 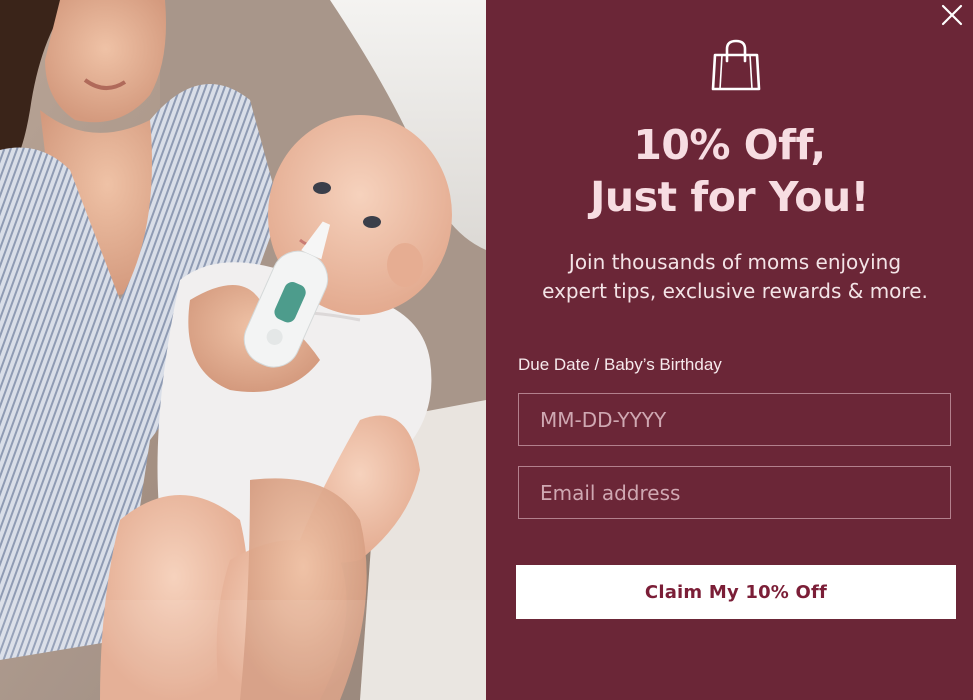 What do you see at coordinates (735, 291) in the screenshot?
I see `subtext-line-2: expert tips, exclusive rewards & more.` at bounding box center [735, 291].